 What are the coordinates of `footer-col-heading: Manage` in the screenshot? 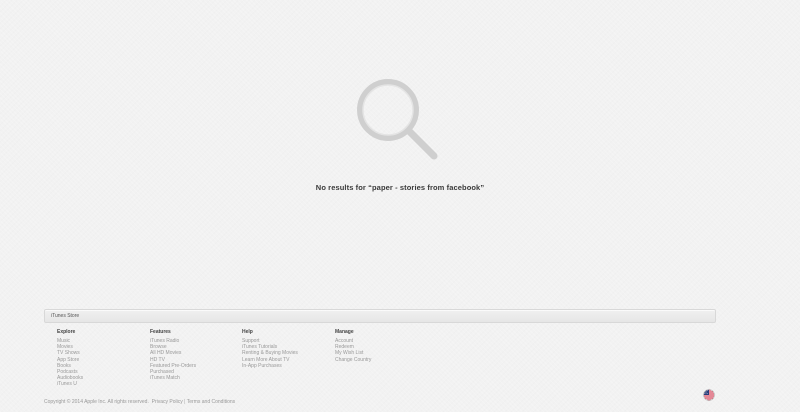 It's located at (344, 332).